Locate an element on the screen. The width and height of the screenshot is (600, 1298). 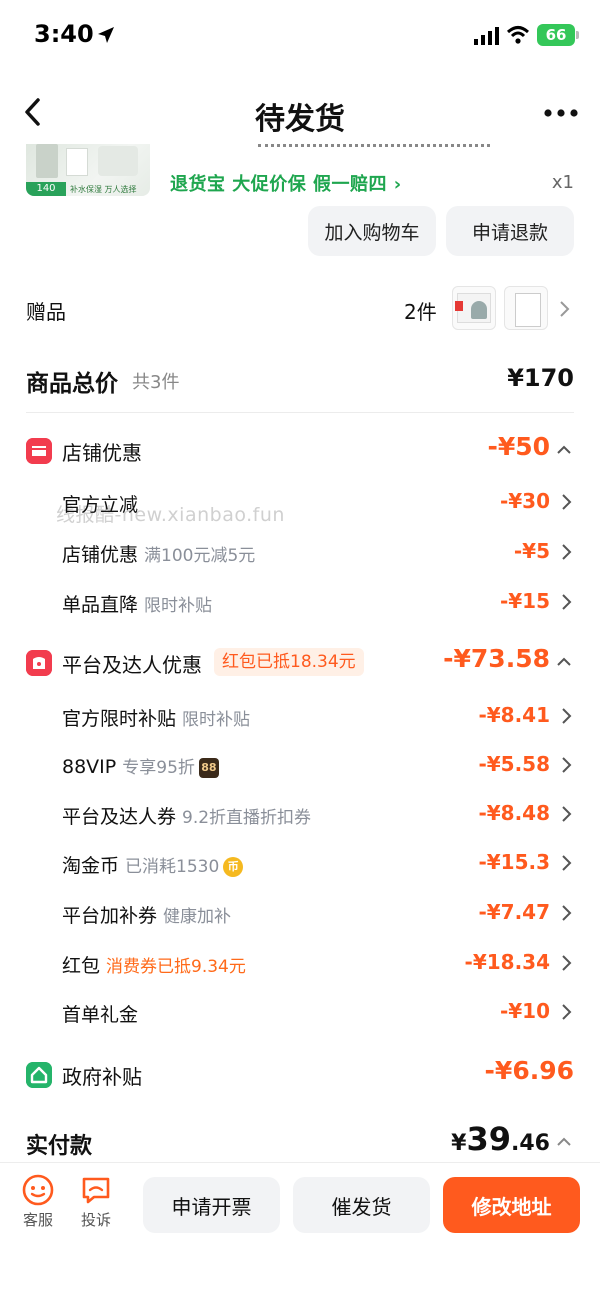
nav-bar: 待发货 is located at coordinates (300, 112).